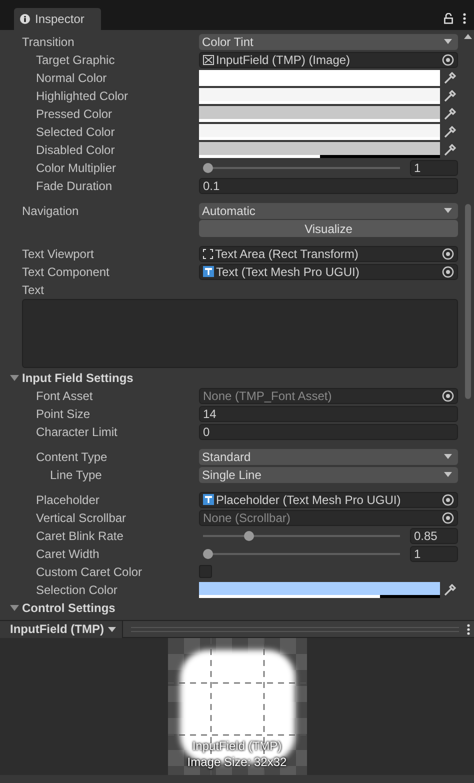  I want to click on dropdown: Color Tint, so click(328, 42).